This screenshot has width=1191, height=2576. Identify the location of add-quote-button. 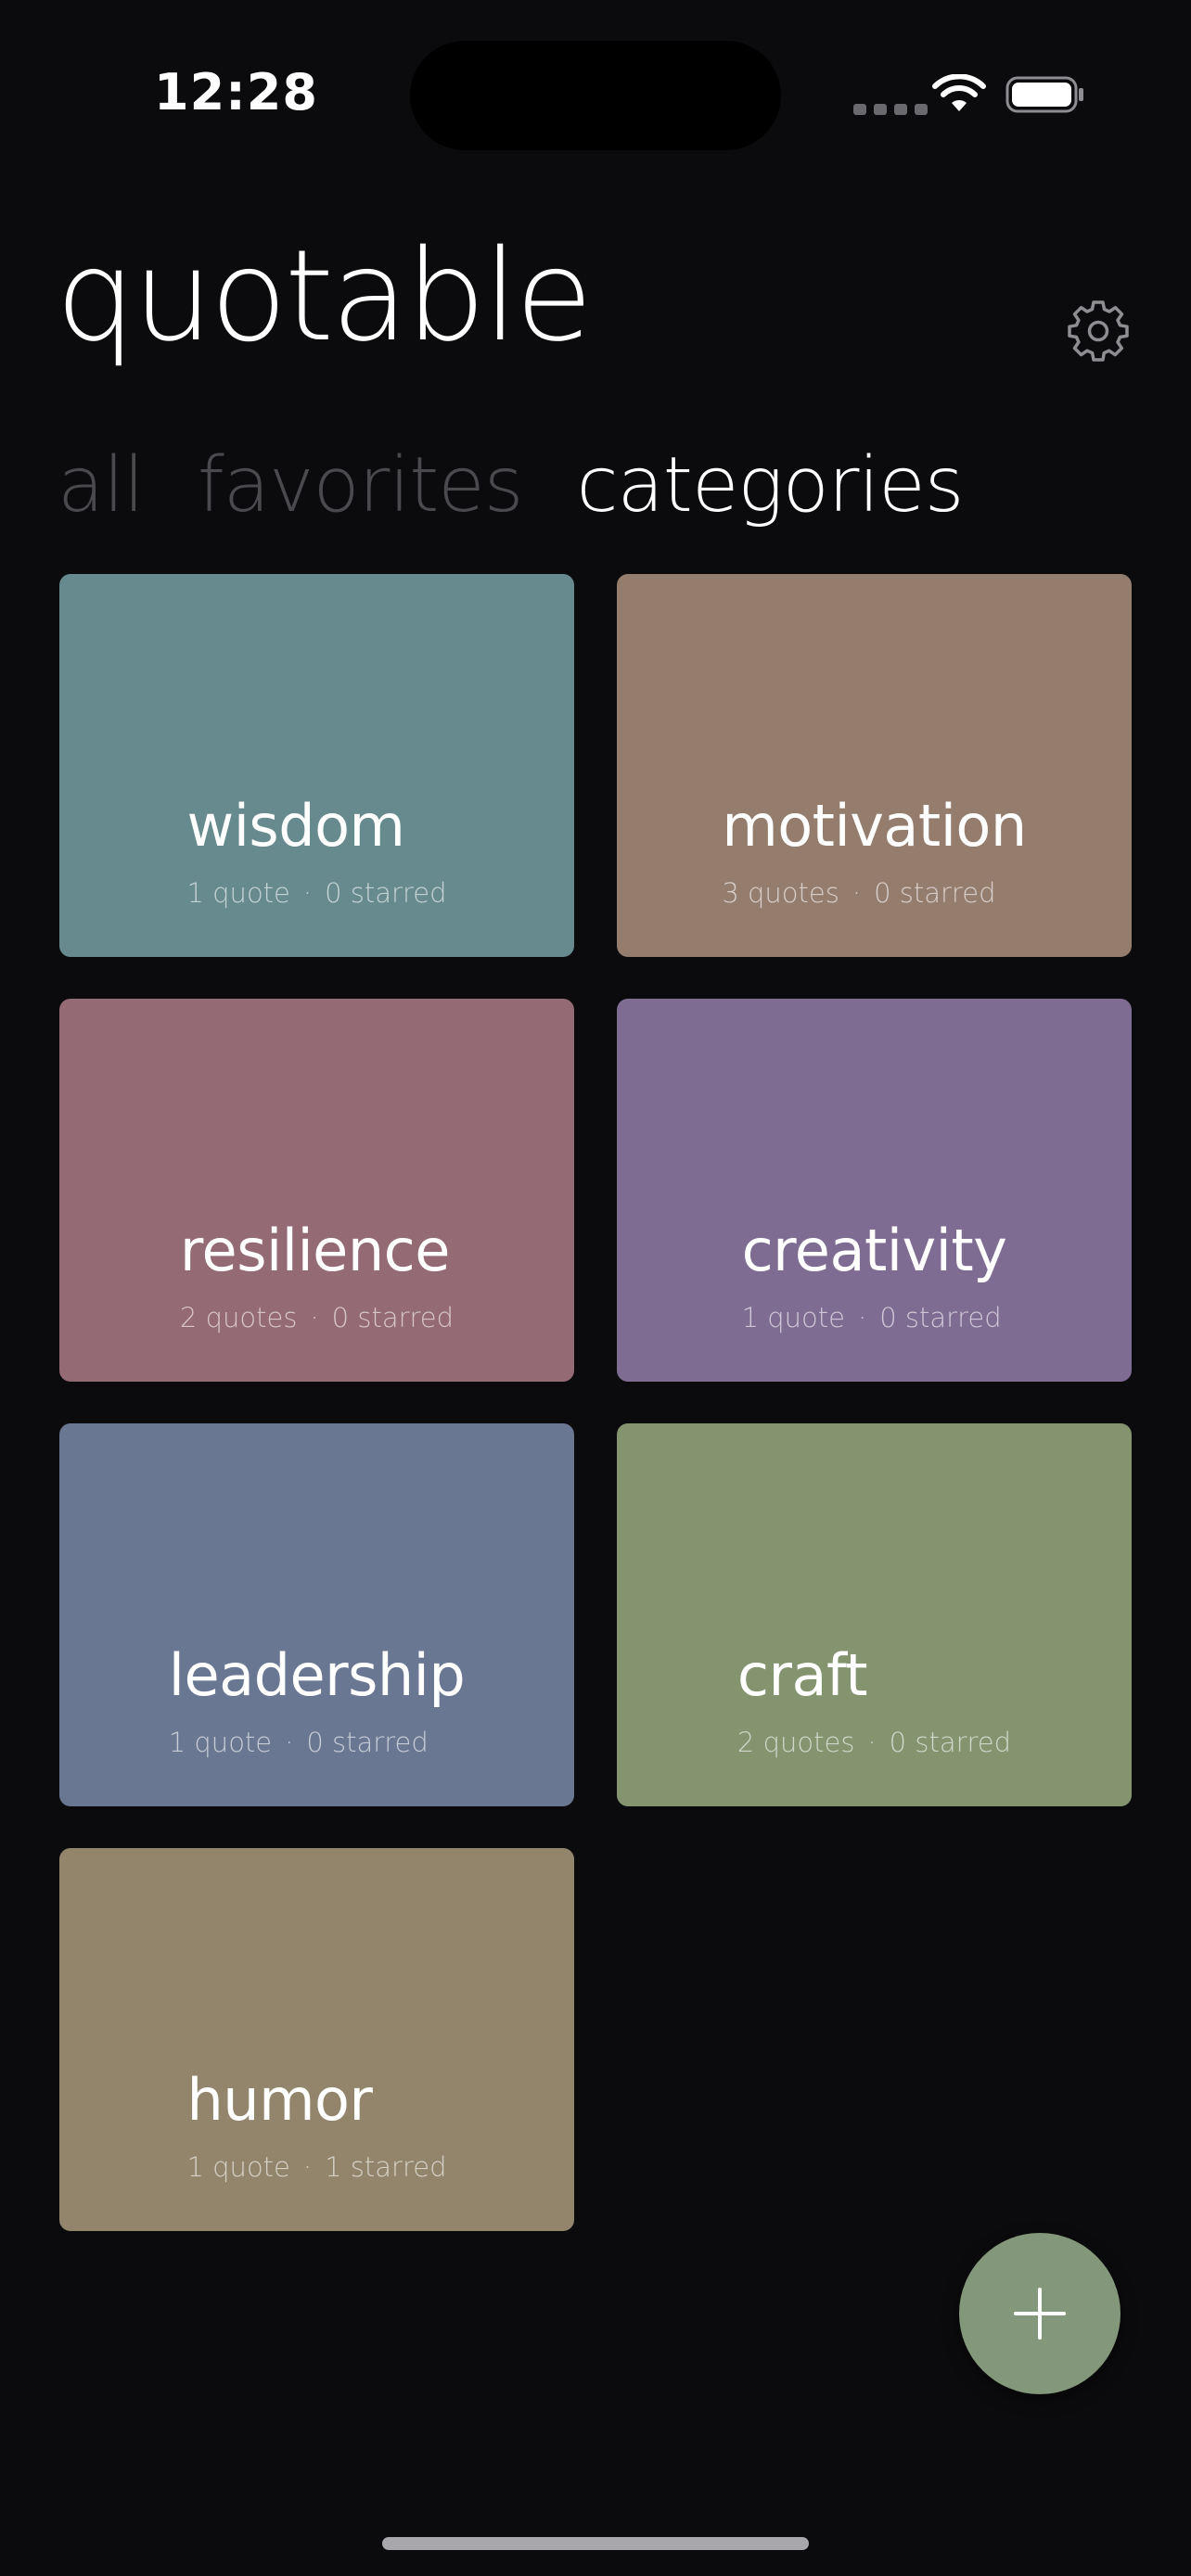
(1040, 2313).